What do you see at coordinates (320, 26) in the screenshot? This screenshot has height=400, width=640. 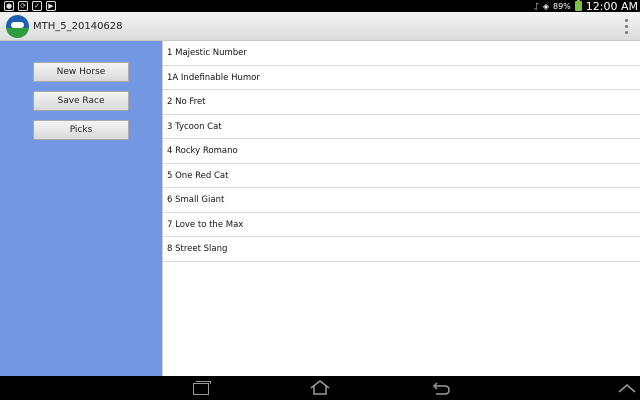 I see `action-bar: MTH_5_20140628` at bounding box center [320, 26].